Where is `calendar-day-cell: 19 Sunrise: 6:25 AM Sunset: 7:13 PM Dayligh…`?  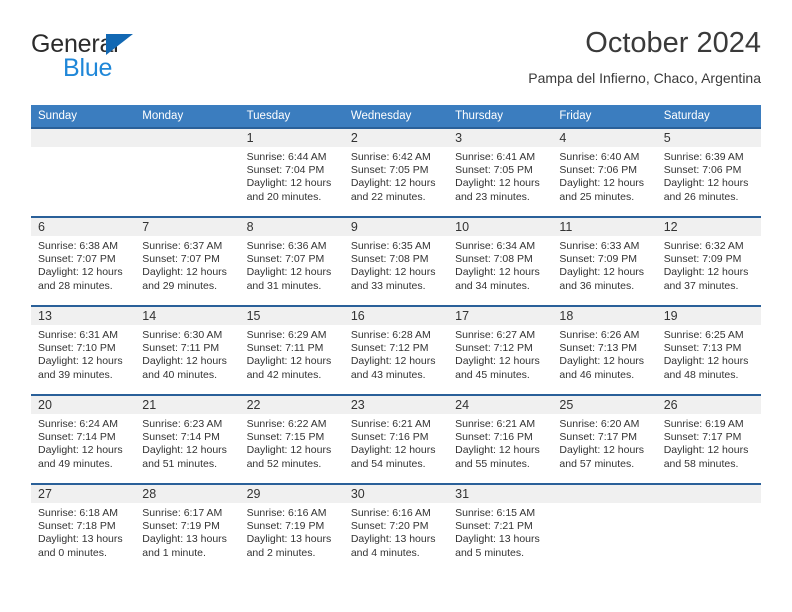
calendar-day-cell: 19 Sunrise: 6:25 AM Sunset: 7:13 PM Dayligh… is located at coordinates (708, 350).